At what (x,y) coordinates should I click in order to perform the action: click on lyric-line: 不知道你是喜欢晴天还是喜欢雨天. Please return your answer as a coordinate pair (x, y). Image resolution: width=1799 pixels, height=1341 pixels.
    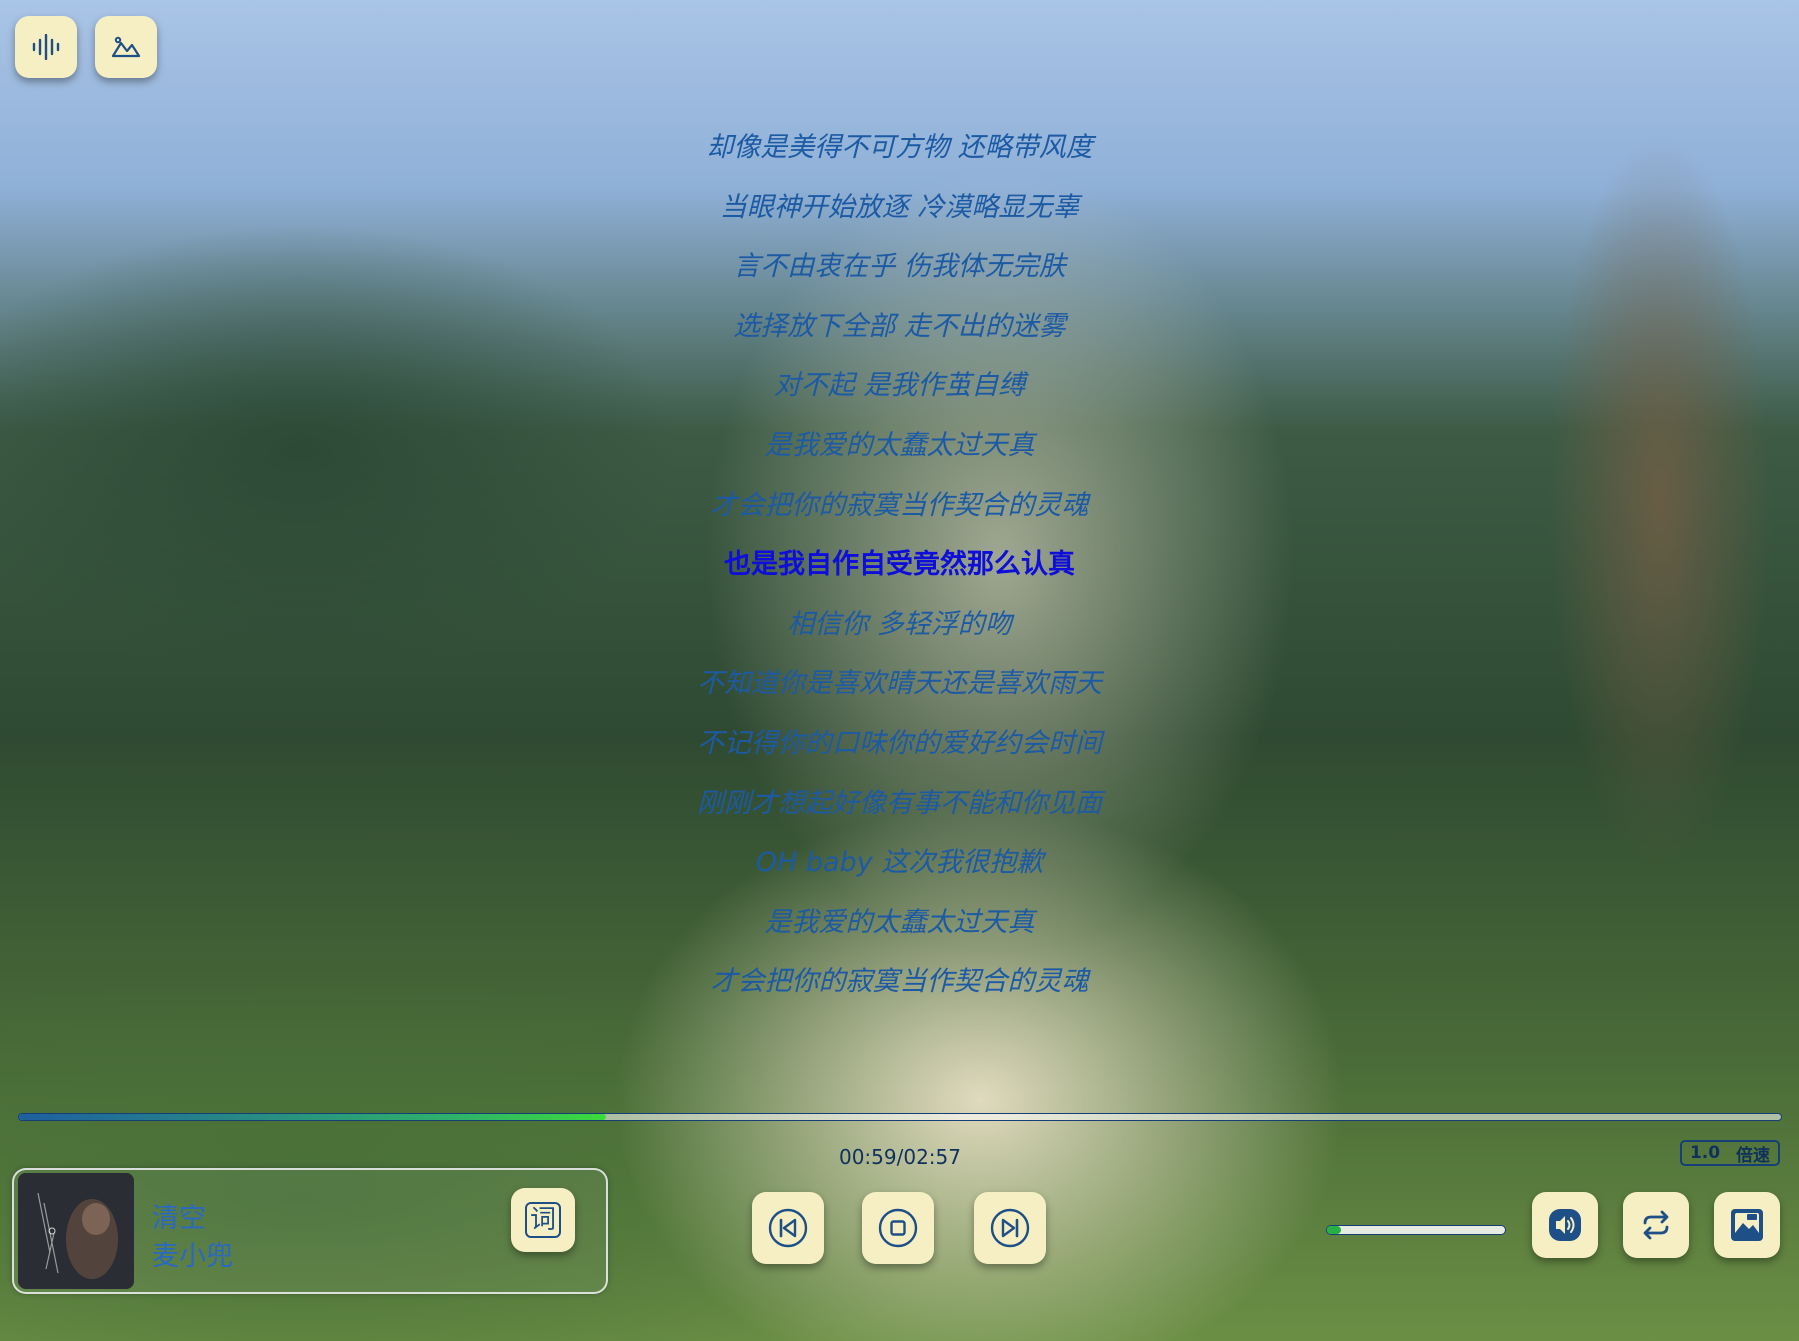
    Looking at the image, I should click on (899, 684).